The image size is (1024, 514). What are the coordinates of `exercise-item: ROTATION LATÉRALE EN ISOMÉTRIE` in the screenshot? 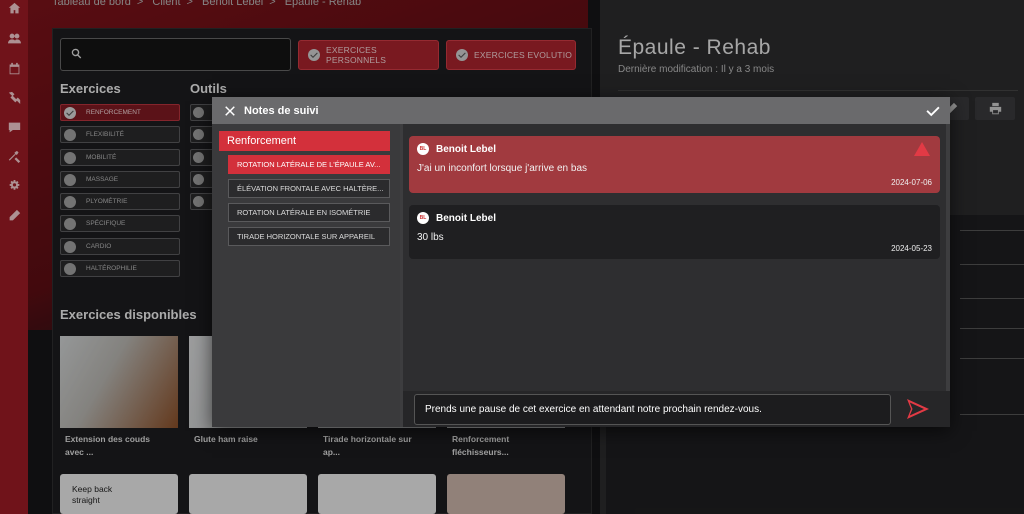 It's located at (309, 212).